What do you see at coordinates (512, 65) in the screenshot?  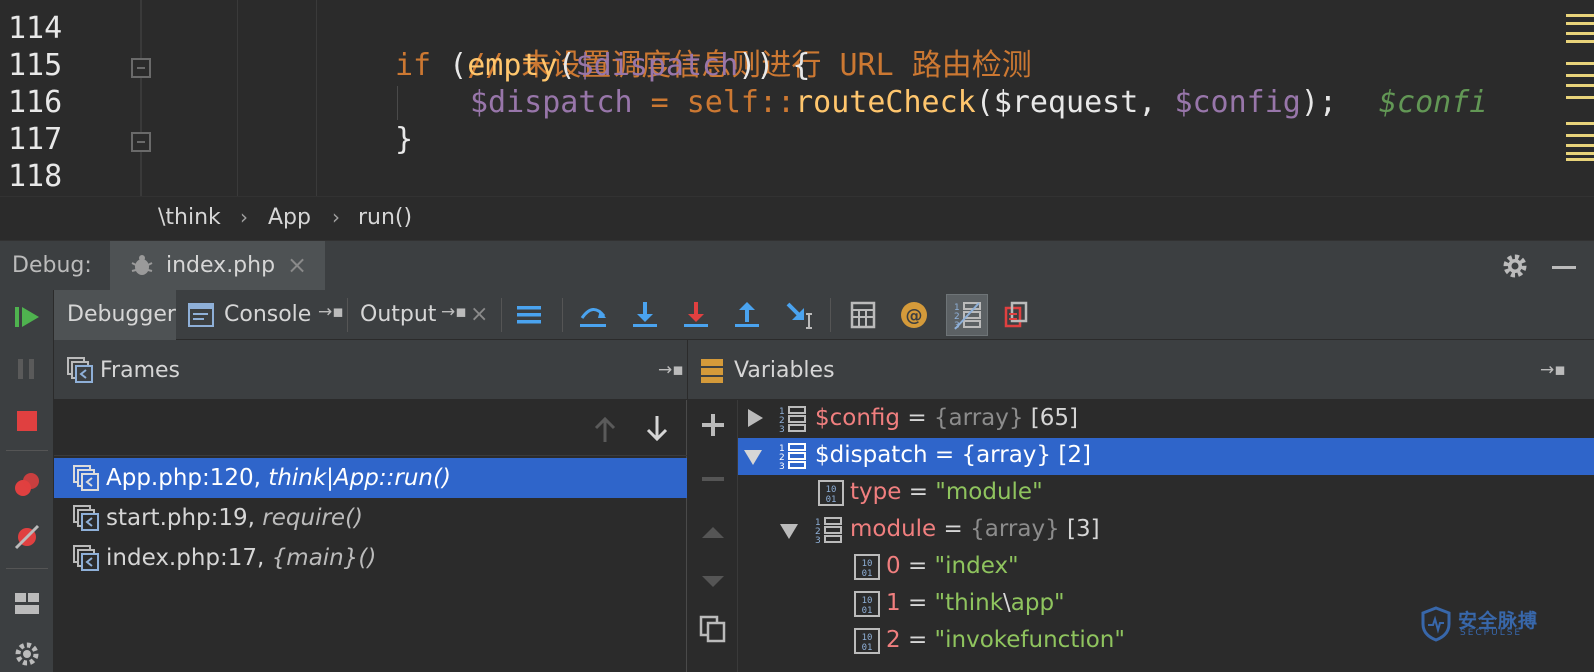 I see `function-empty: empty` at bounding box center [512, 65].